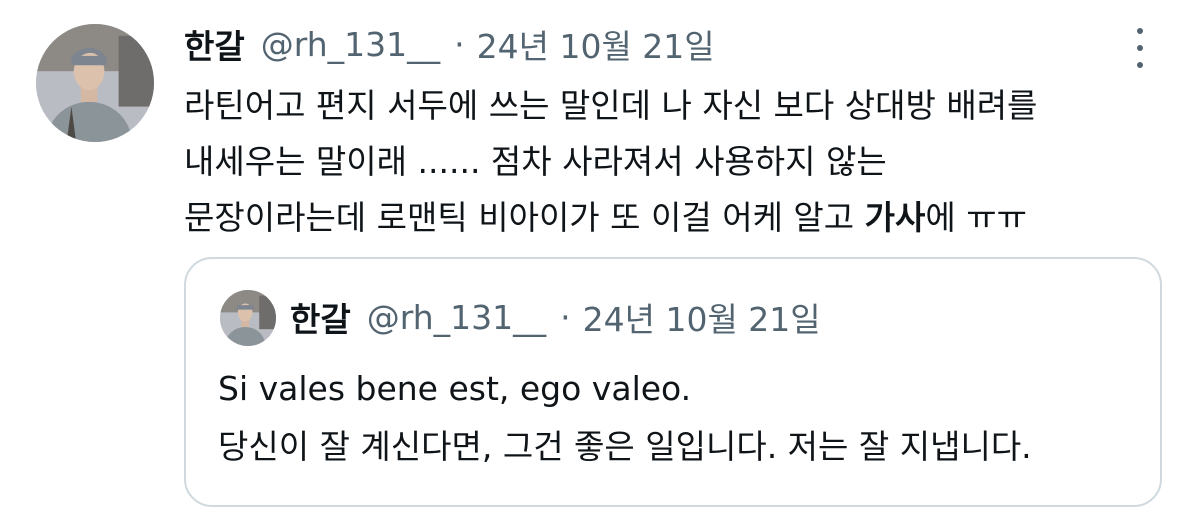  I want to click on tweet-text-segment: 에 ㅠㅠ, so click(976, 217).